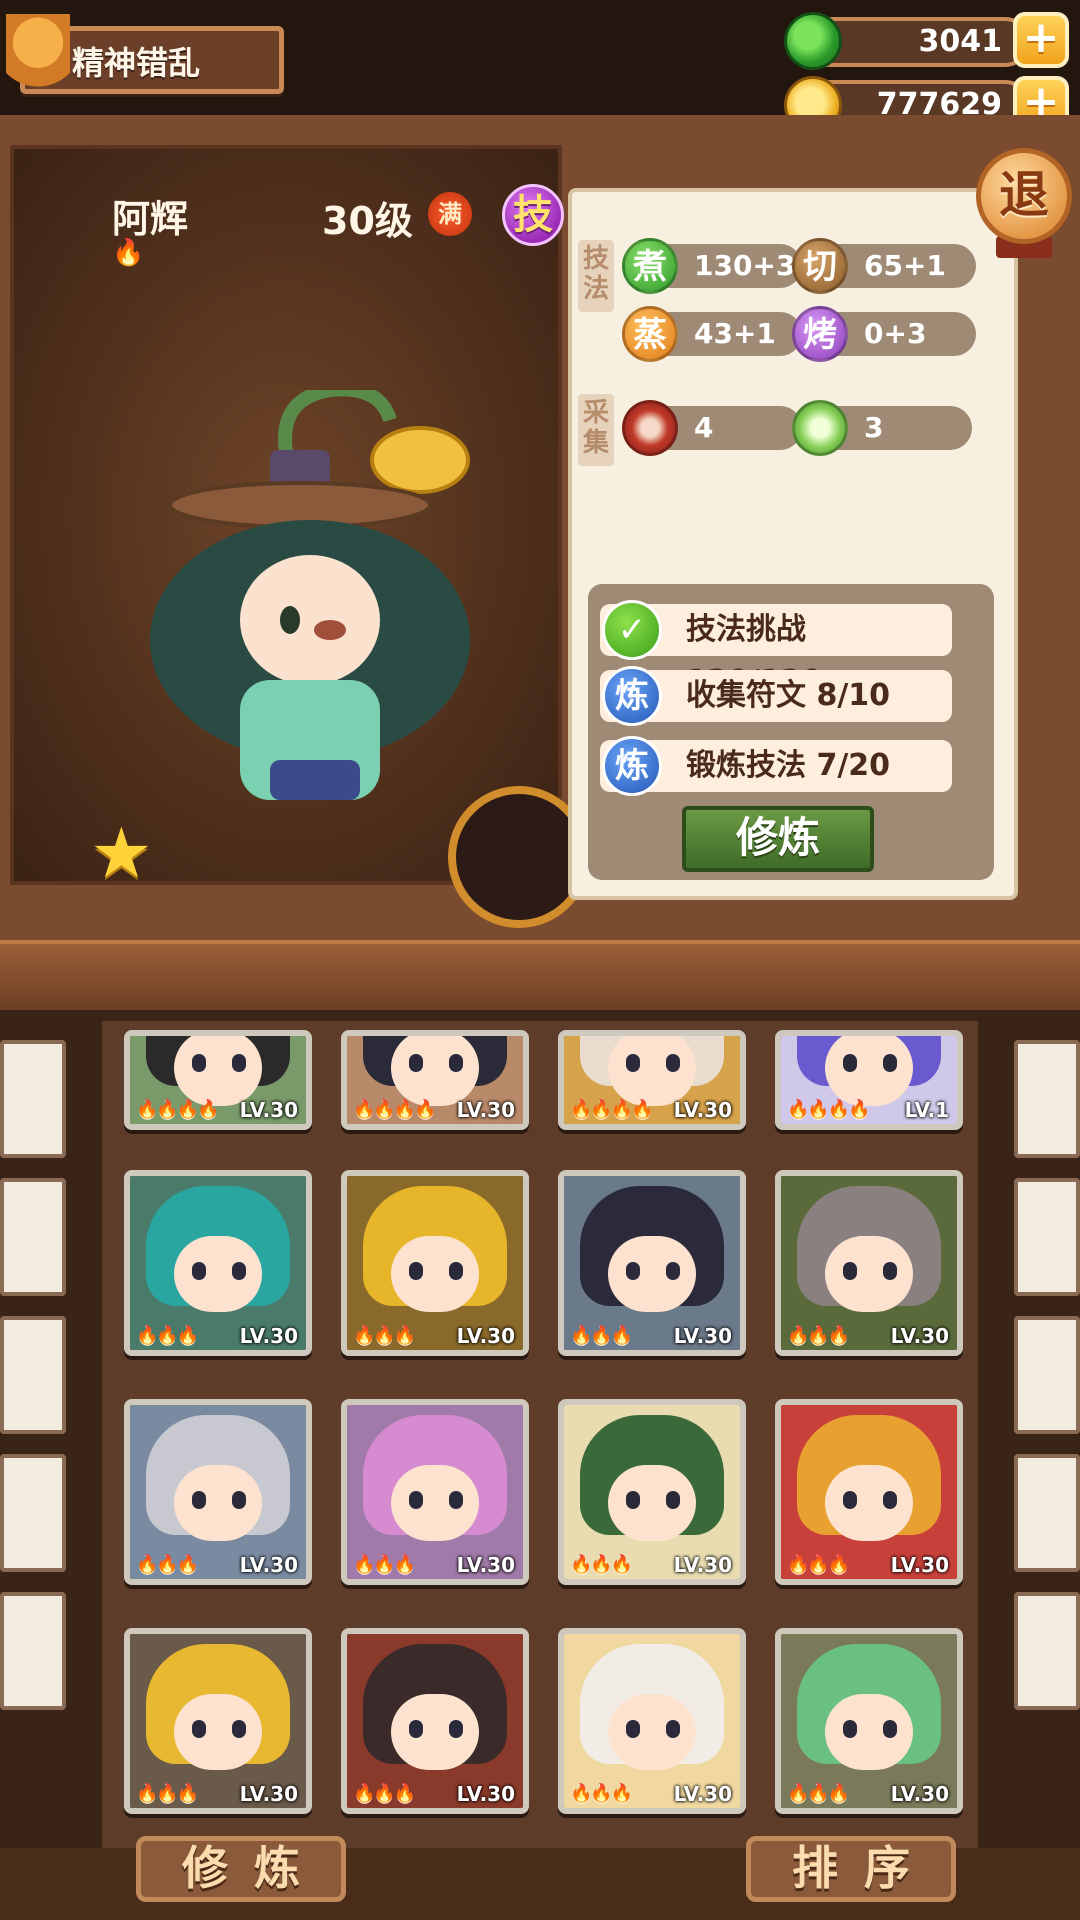 This screenshot has width=1080, height=1920. What do you see at coordinates (533, 215) in the screenshot?
I see `skill-button: 技` at bounding box center [533, 215].